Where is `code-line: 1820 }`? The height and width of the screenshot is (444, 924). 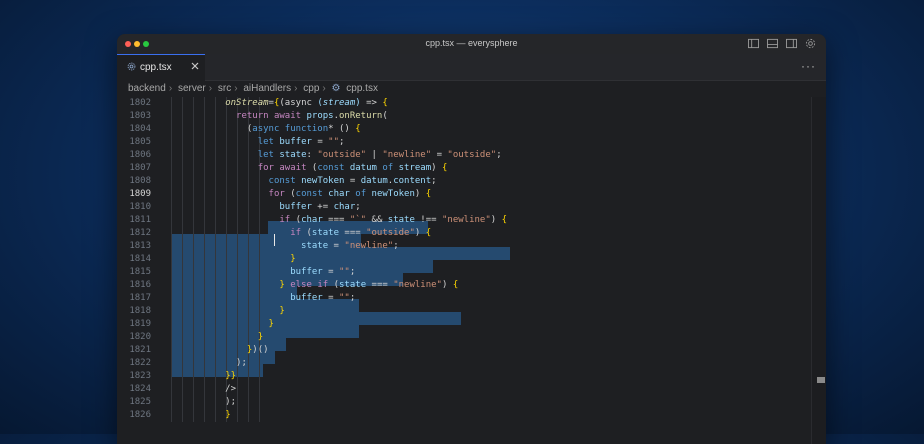
code-line: 1820 } is located at coordinates (462, 337).